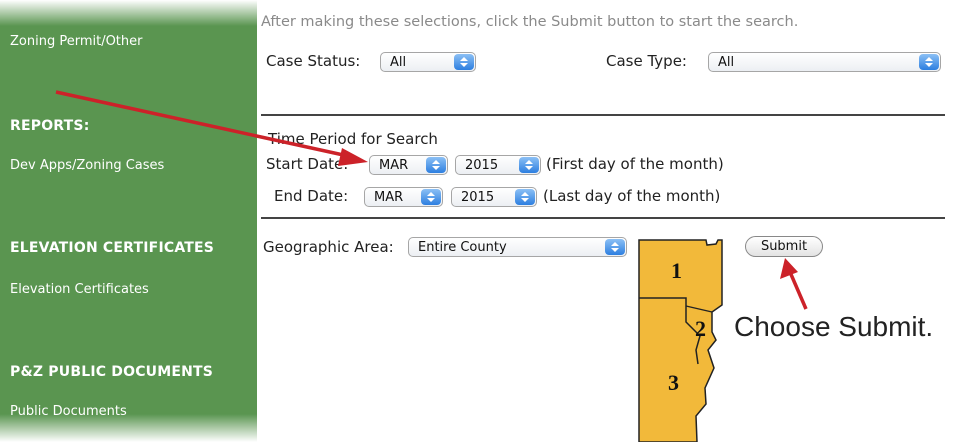 This screenshot has width=960, height=442. I want to click on date-arrow-head, so click(353, 157).